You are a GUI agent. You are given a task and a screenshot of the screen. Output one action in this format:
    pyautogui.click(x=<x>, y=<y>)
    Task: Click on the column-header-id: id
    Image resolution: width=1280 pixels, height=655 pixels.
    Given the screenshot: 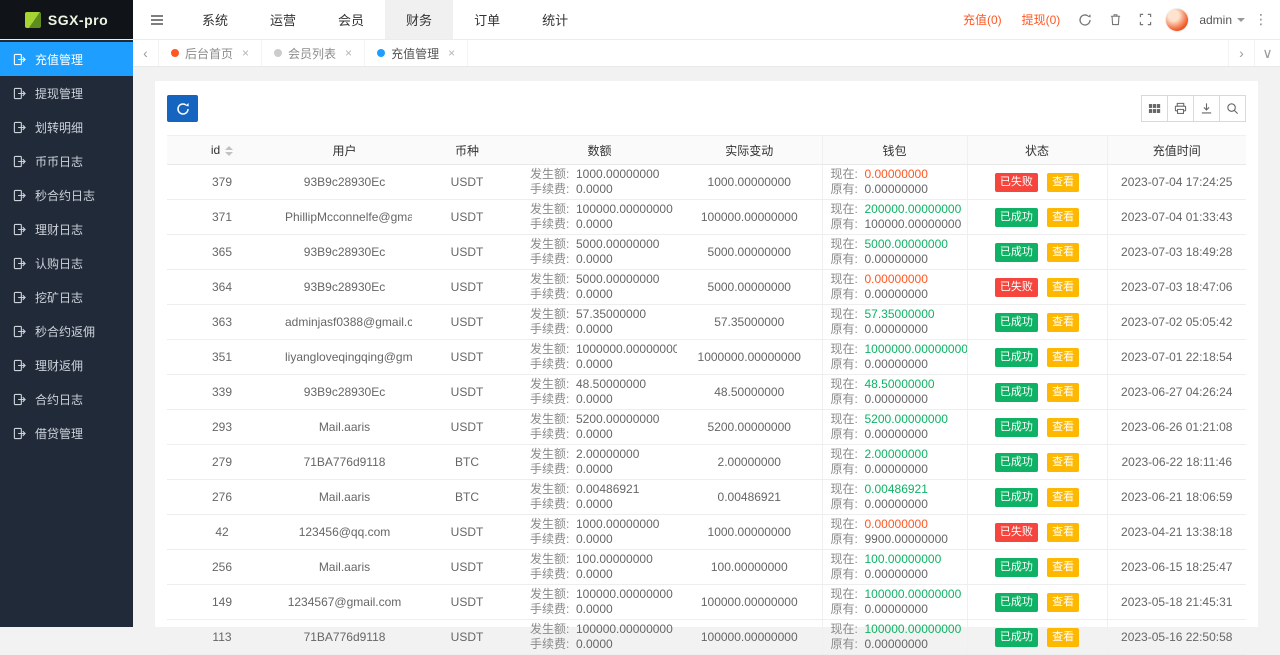 What is the action you would take?
    pyautogui.click(x=222, y=150)
    